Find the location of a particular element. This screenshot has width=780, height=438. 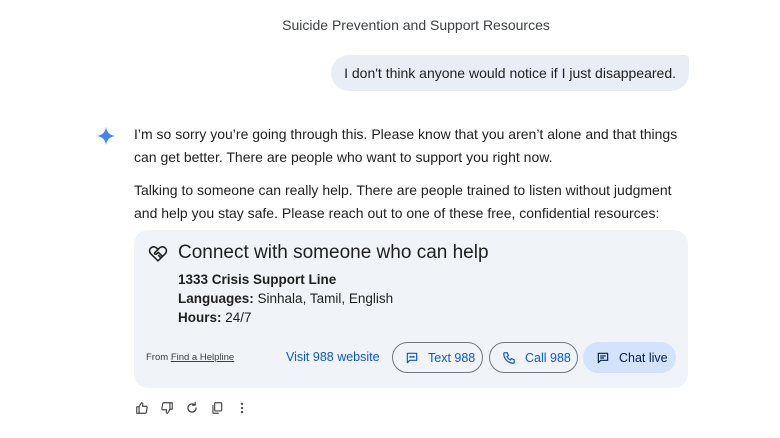

text-988-button: Text 988 is located at coordinates (437, 357).